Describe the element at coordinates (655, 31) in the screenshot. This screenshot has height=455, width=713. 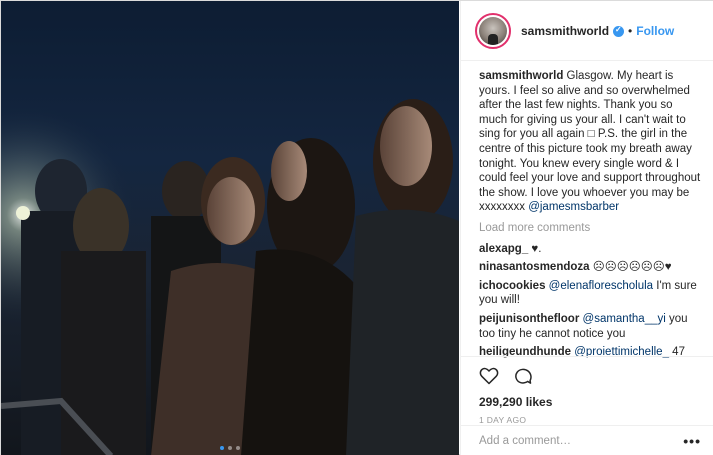
I see `follow-button: Follow` at that location.